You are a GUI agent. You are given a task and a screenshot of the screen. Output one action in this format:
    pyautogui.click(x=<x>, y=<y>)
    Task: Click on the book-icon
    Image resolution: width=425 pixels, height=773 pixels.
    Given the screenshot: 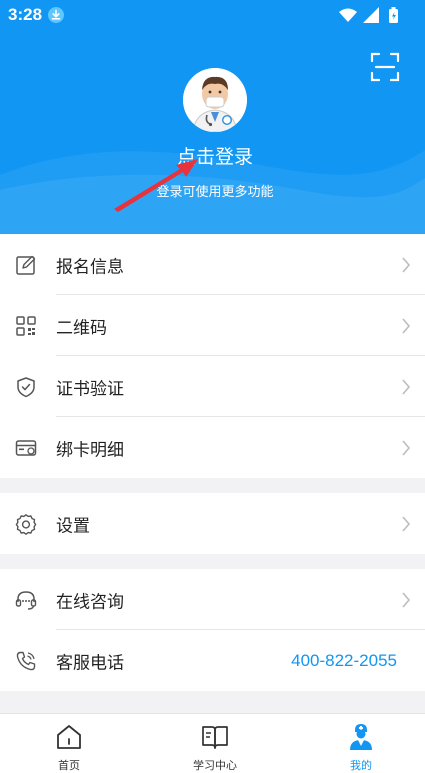 What is the action you would take?
    pyautogui.click(x=215, y=737)
    